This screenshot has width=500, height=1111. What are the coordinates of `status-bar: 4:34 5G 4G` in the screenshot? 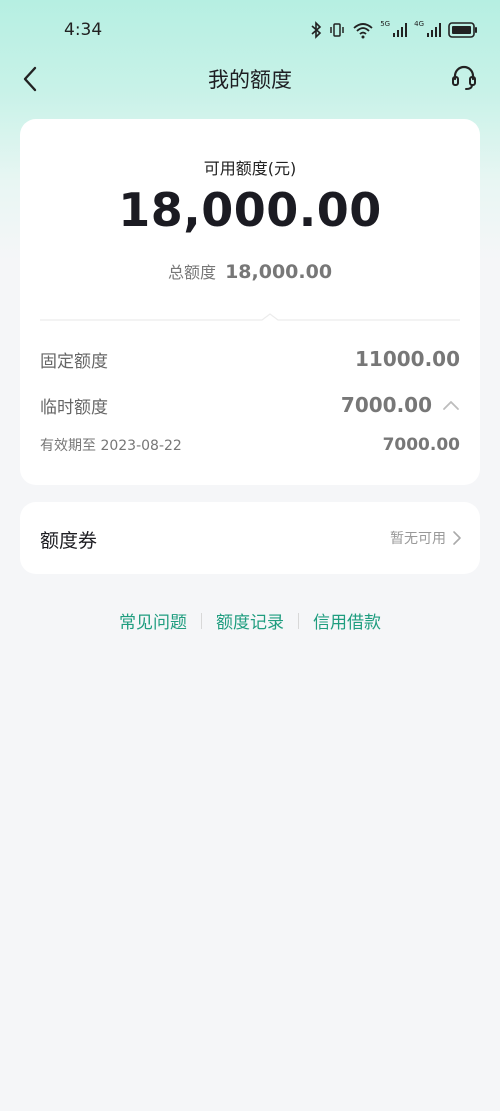 It's located at (250, 28).